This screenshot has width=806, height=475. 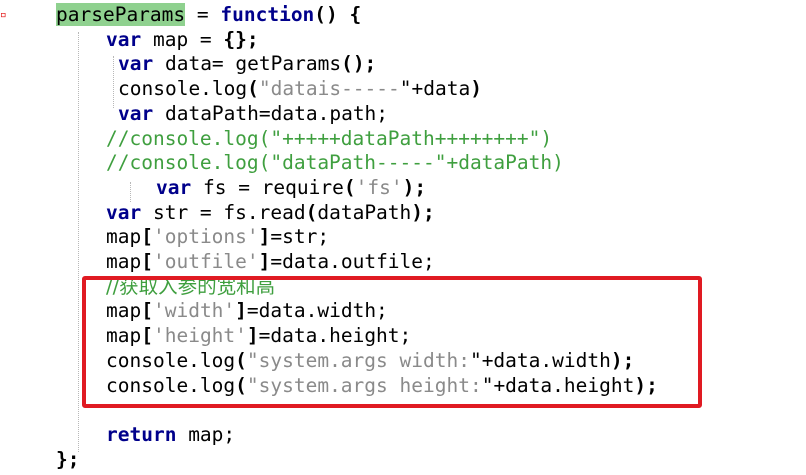 I want to click on code-line: var data= getParams();, so click(x=247, y=63).